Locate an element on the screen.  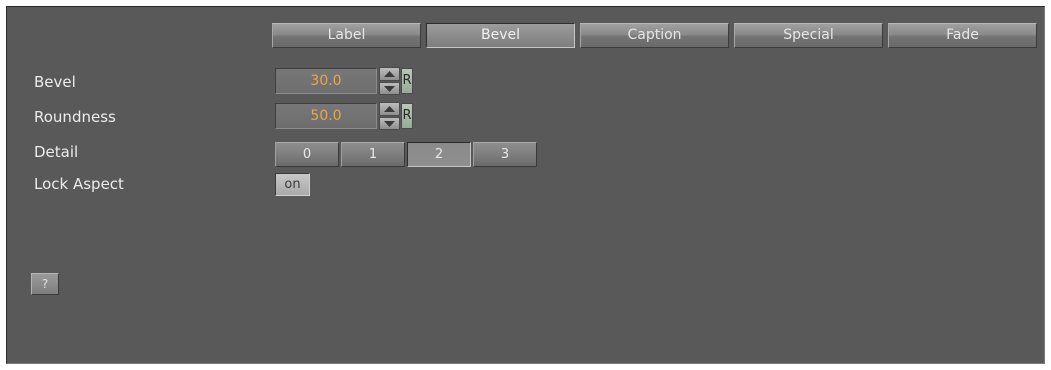
roundness-spinner is located at coordinates (389, 116).